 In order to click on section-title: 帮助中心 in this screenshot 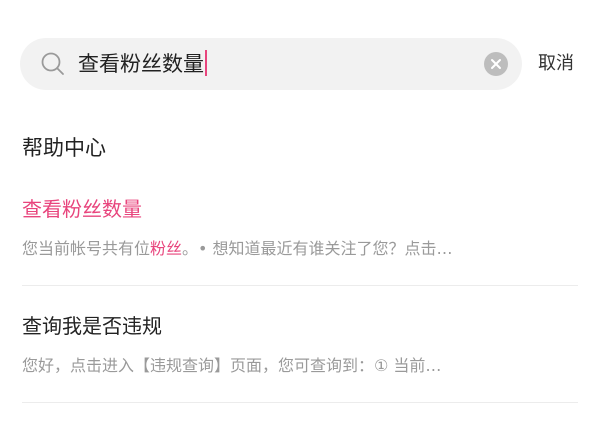, I will do `click(64, 148)`.